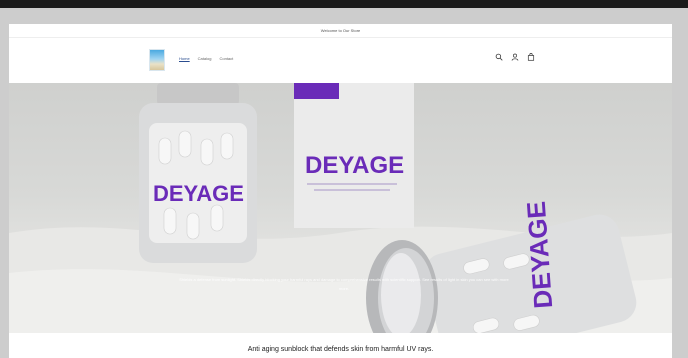 The width and height of the screenshot is (688, 358). I want to click on store-logo, so click(157, 60).